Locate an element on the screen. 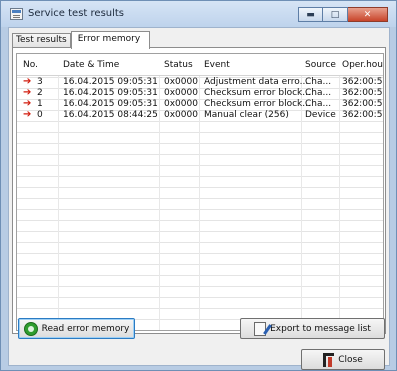 This screenshot has height=371, width=397. close-label: Close is located at coordinates (350, 359).